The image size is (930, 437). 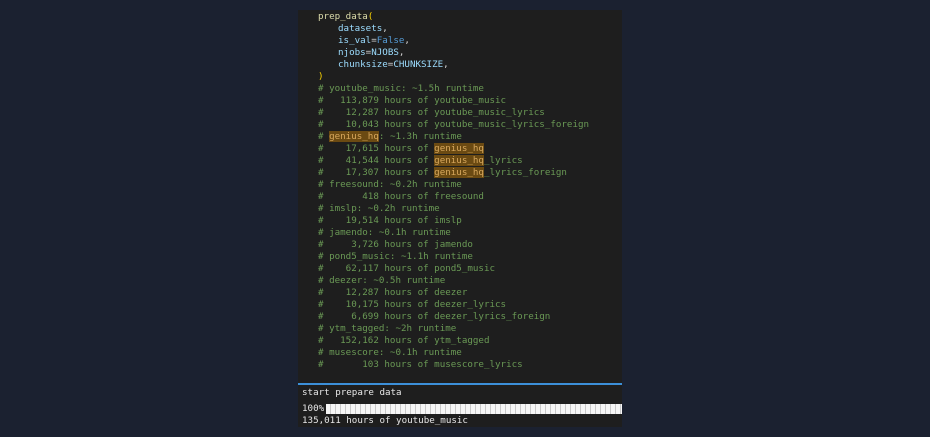 What do you see at coordinates (395, 244) in the screenshot?
I see `comment-line: # 3,726 hours of jamendo` at bounding box center [395, 244].